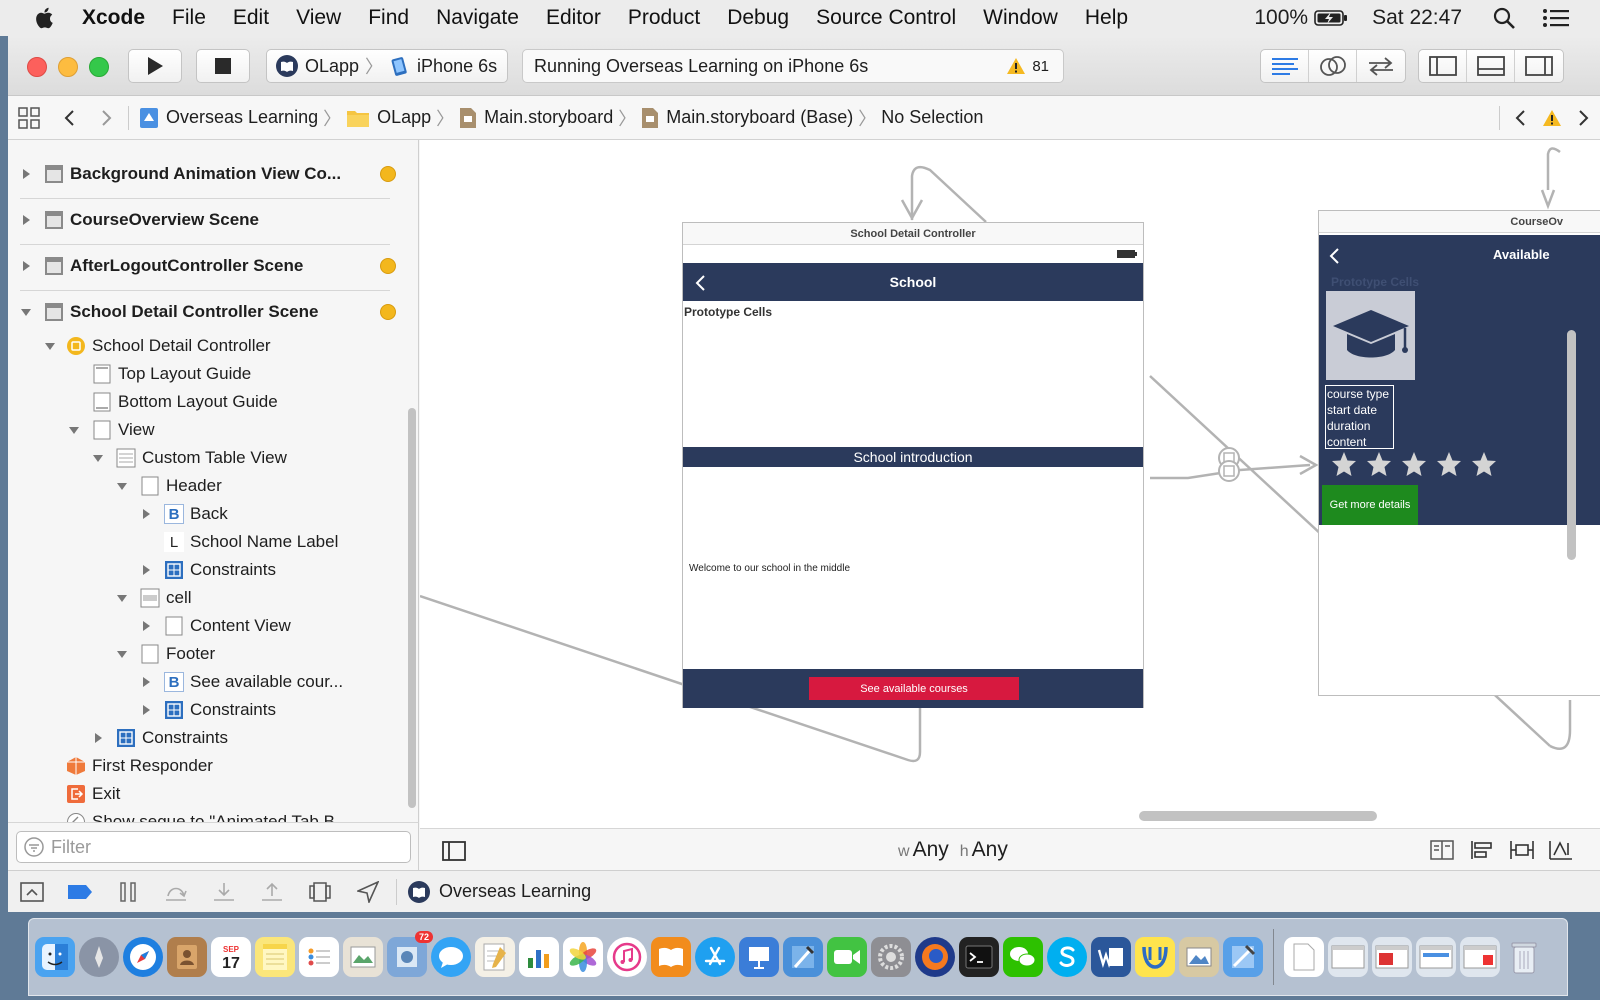 Image resolution: width=1600 pixels, height=1000 pixels. What do you see at coordinates (1370, 505) in the screenshot?
I see `get-more-details-button: Get more details` at bounding box center [1370, 505].